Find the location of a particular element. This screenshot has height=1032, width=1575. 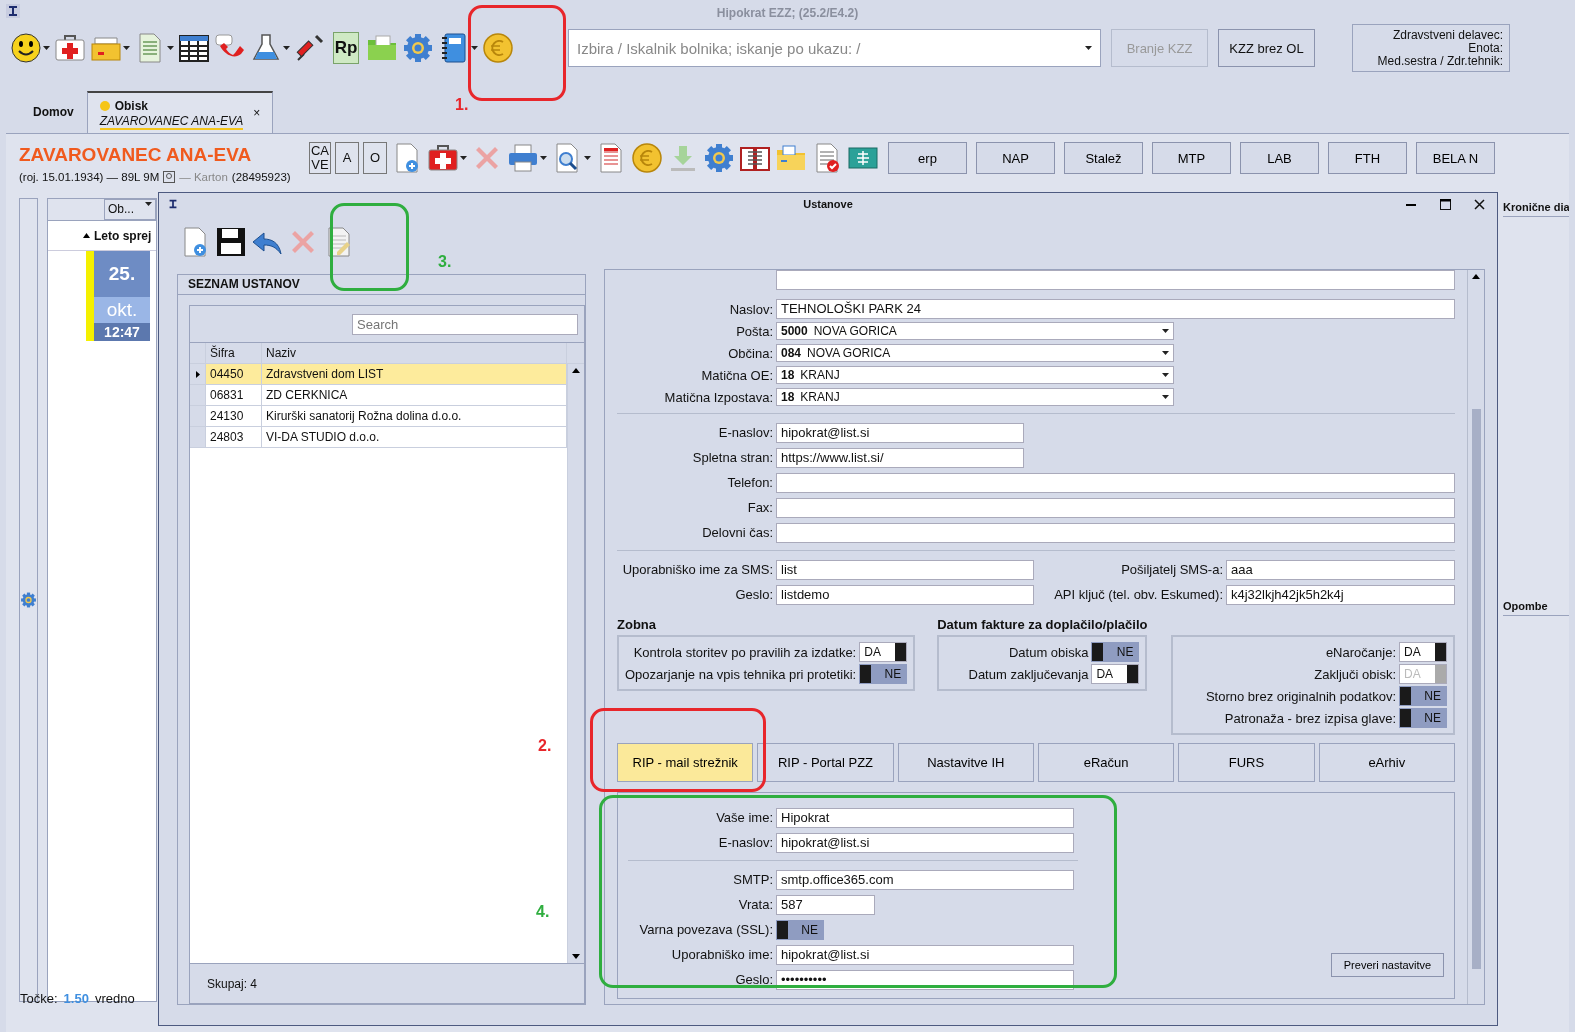

user-info-line: Enota: is located at coordinates (1485, 48).